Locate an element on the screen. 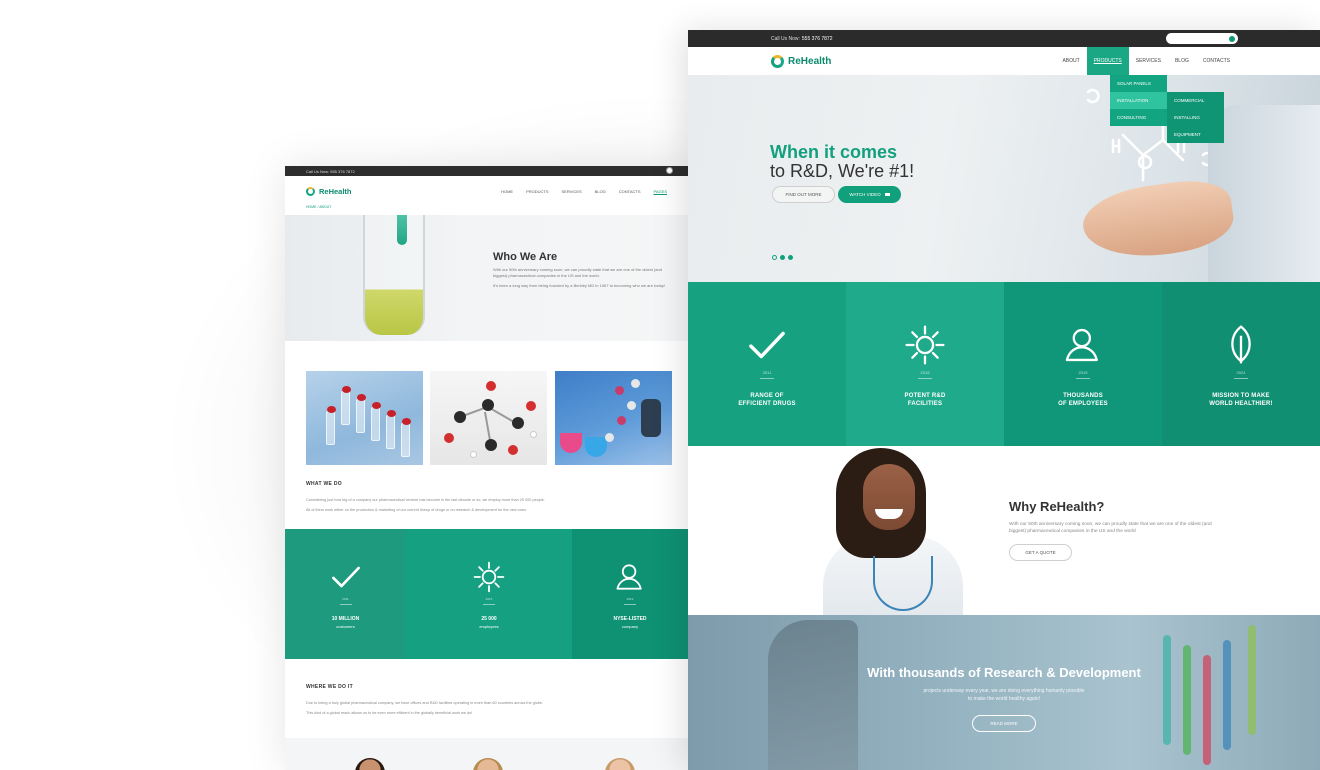 The height and width of the screenshot is (770, 1320). menu-item-commercial: COMMERCIAL is located at coordinates (1195, 100).